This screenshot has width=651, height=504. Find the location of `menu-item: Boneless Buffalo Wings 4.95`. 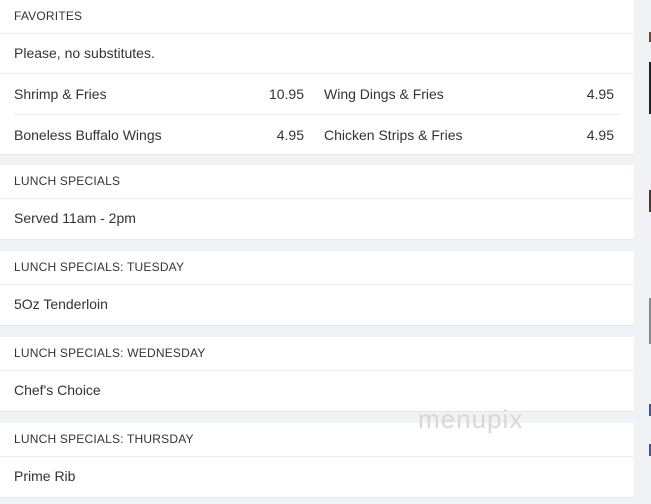

menu-item: Boneless Buffalo Wings 4.95 is located at coordinates (159, 135).